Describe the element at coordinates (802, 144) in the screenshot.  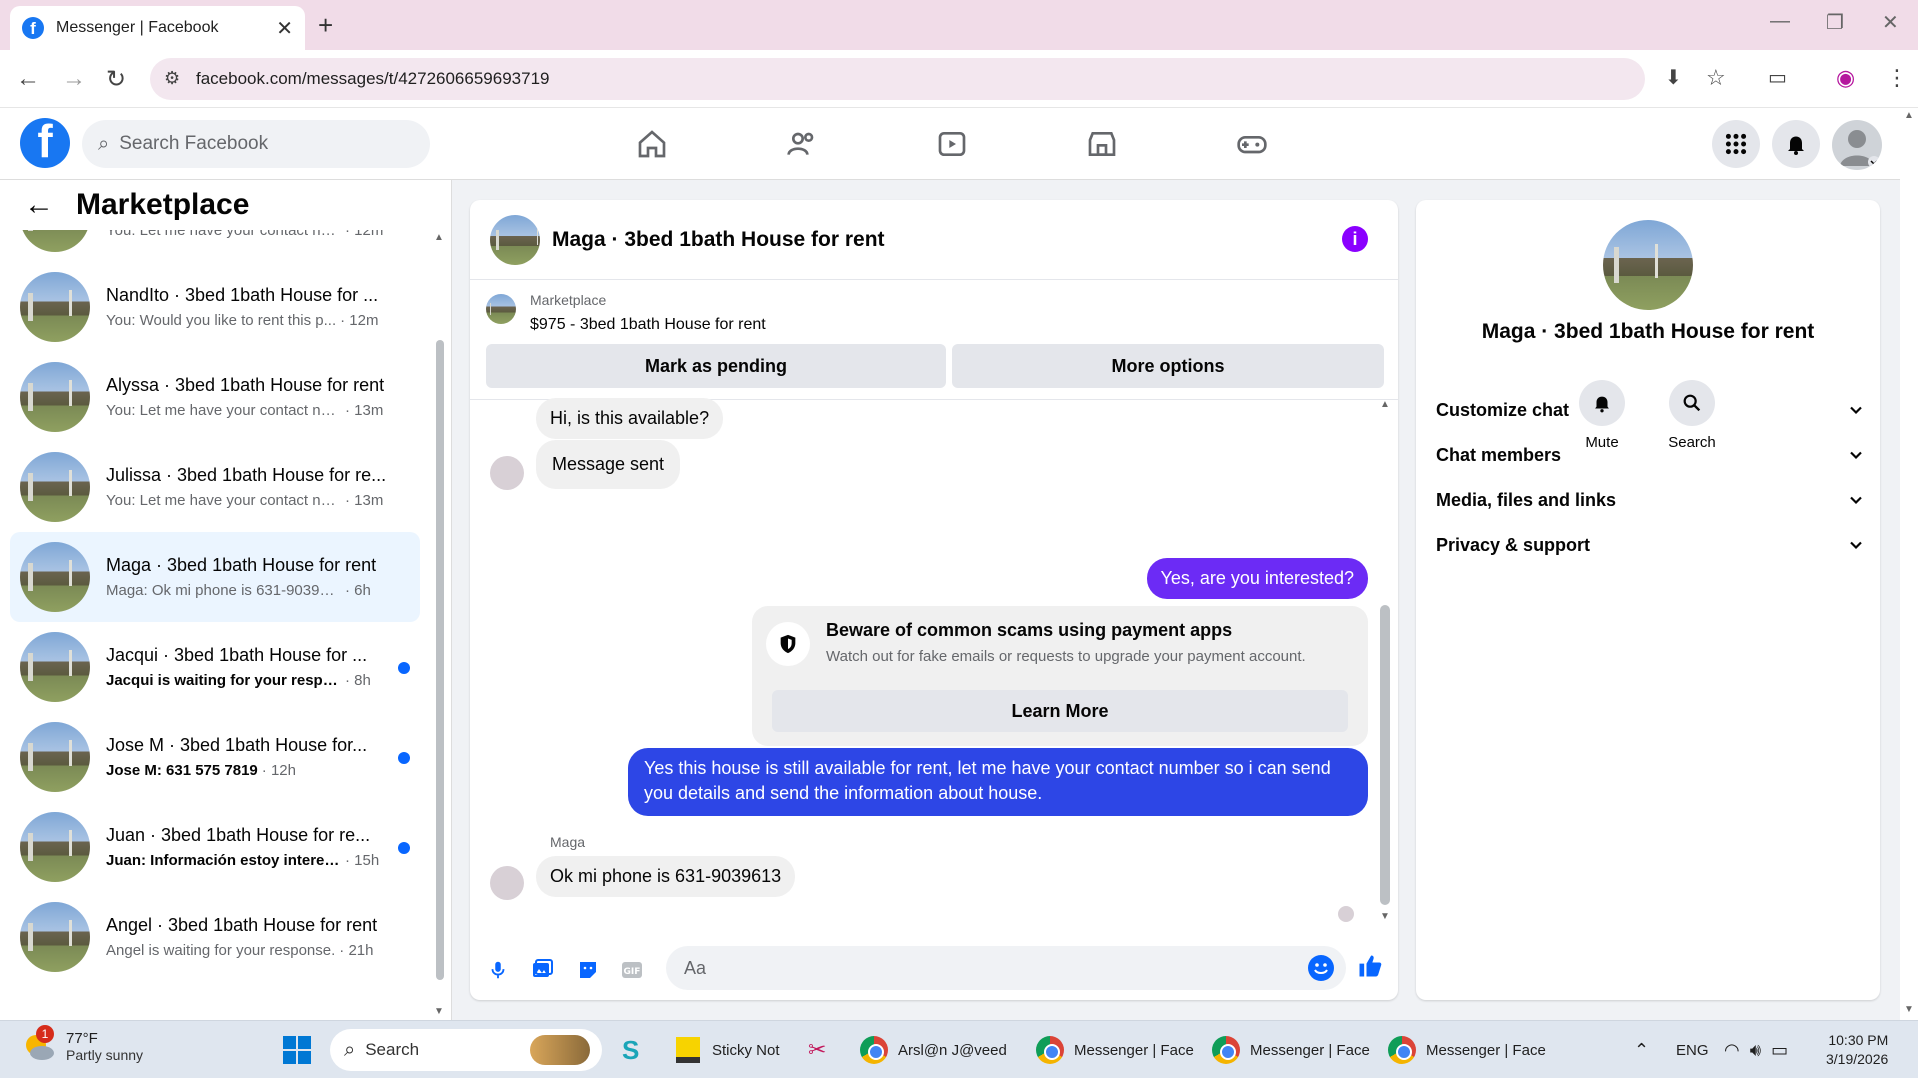
I see `friends-icon` at that location.